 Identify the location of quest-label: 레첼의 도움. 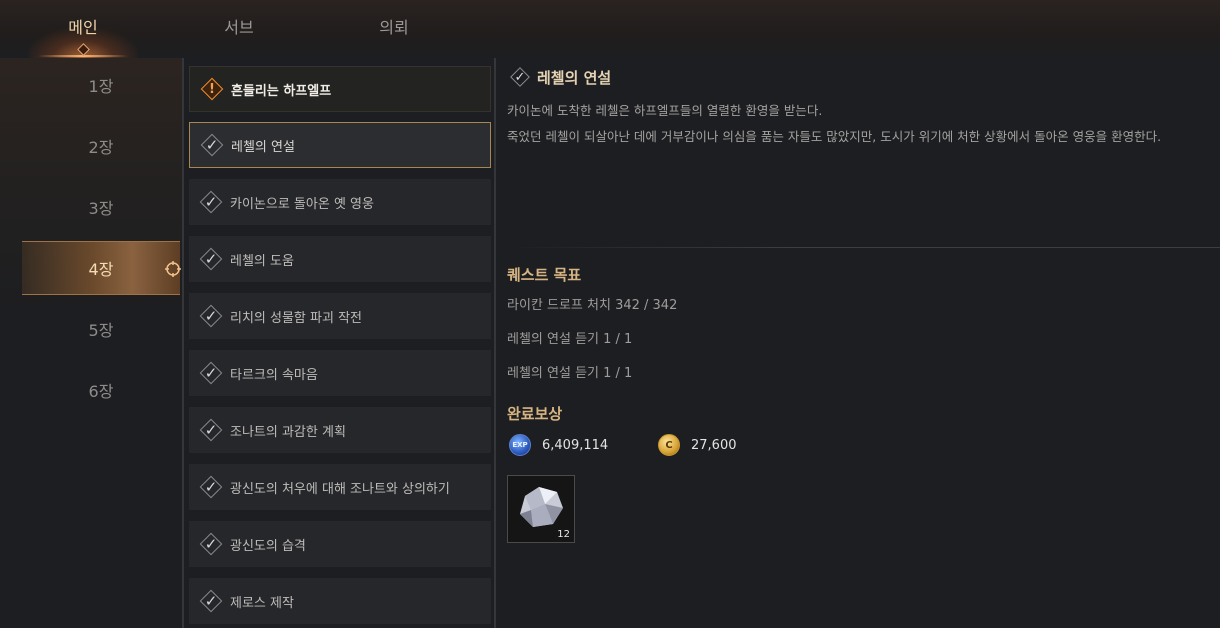
(262, 261).